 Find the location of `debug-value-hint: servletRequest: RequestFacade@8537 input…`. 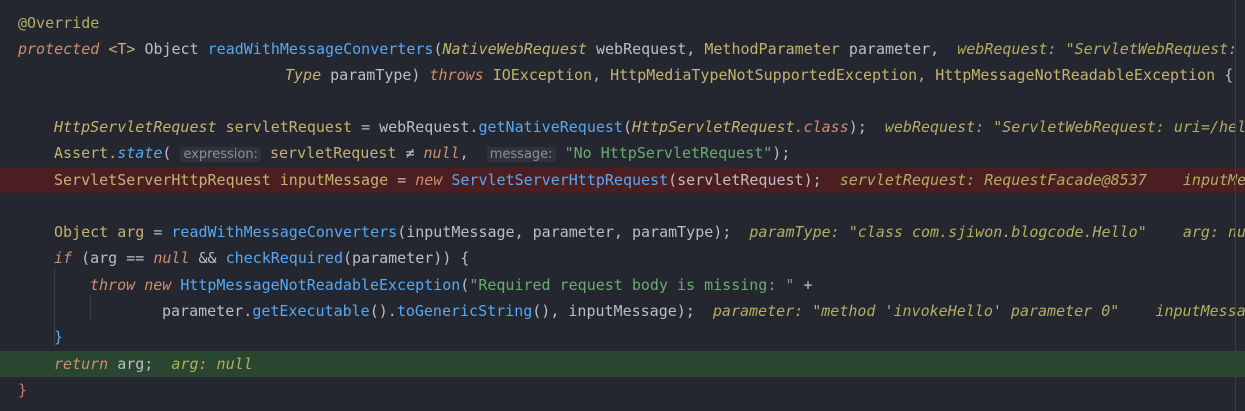

debug-value-hint: servletRequest: RequestFacade@8537 input… is located at coordinates (1042, 180).